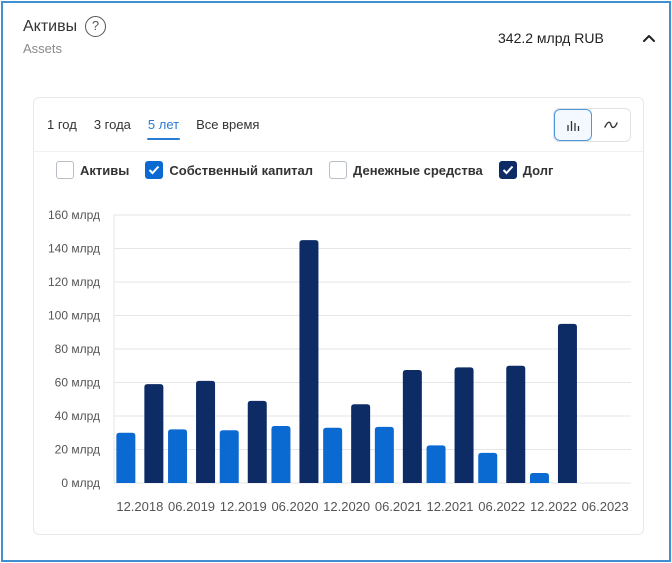  Describe the element at coordinates (77, 450) in the screenshot. I see `y-tick-label: 20 млрд` at that location.